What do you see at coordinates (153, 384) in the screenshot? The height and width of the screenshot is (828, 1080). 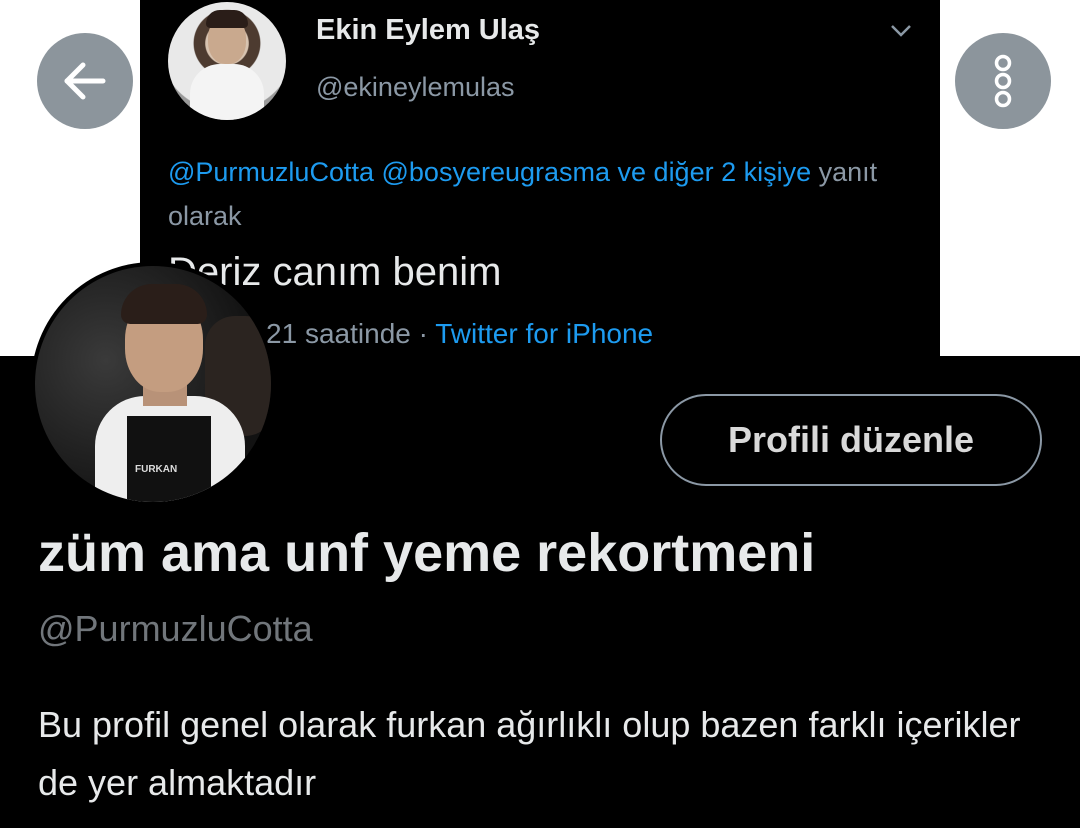 I see `profile-avatar: FURKAN` at bounding box center [153, 384].